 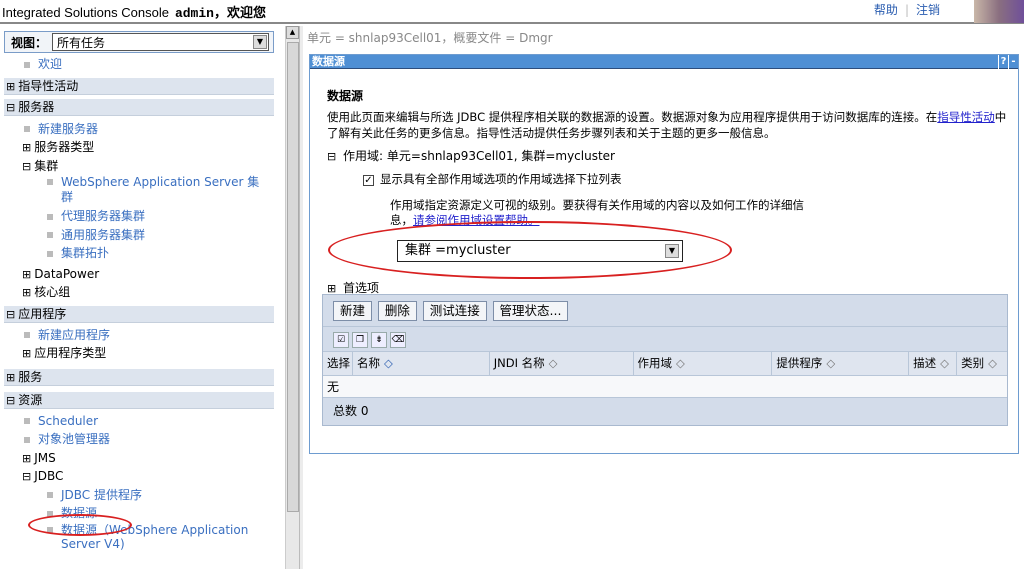 What do you see at coordinates (74, 335) in the screenshot?
I see `nav-new-app: 新建应用程序` at bounding box center [74, 335].